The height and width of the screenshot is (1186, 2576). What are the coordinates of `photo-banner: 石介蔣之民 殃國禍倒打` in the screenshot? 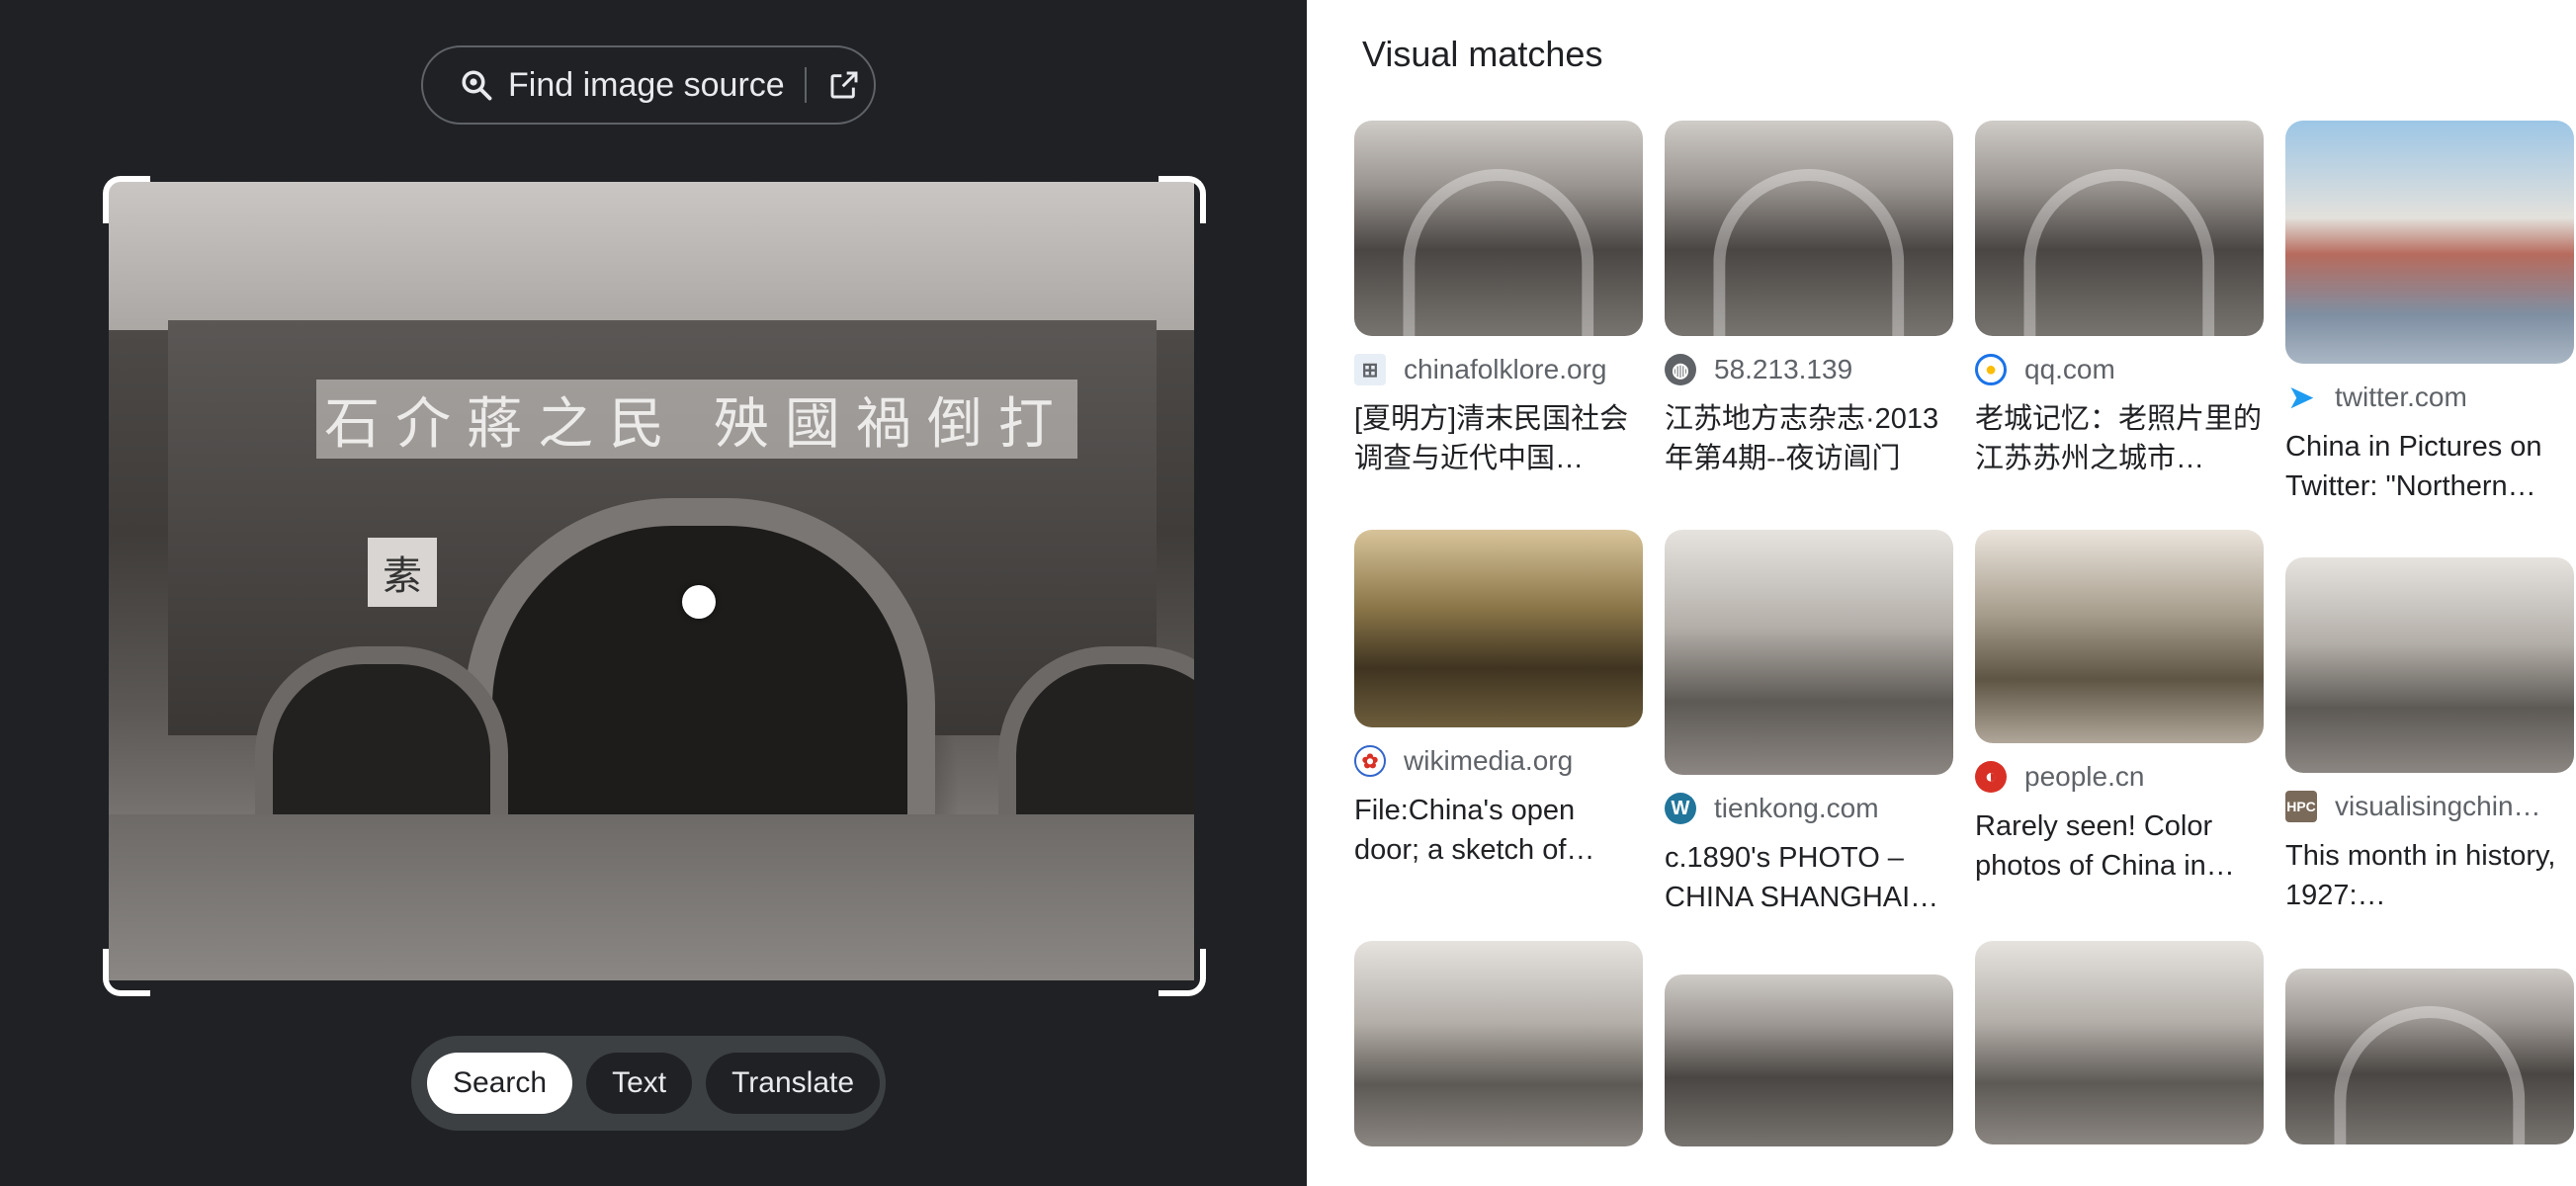 It's located at (696, 419).